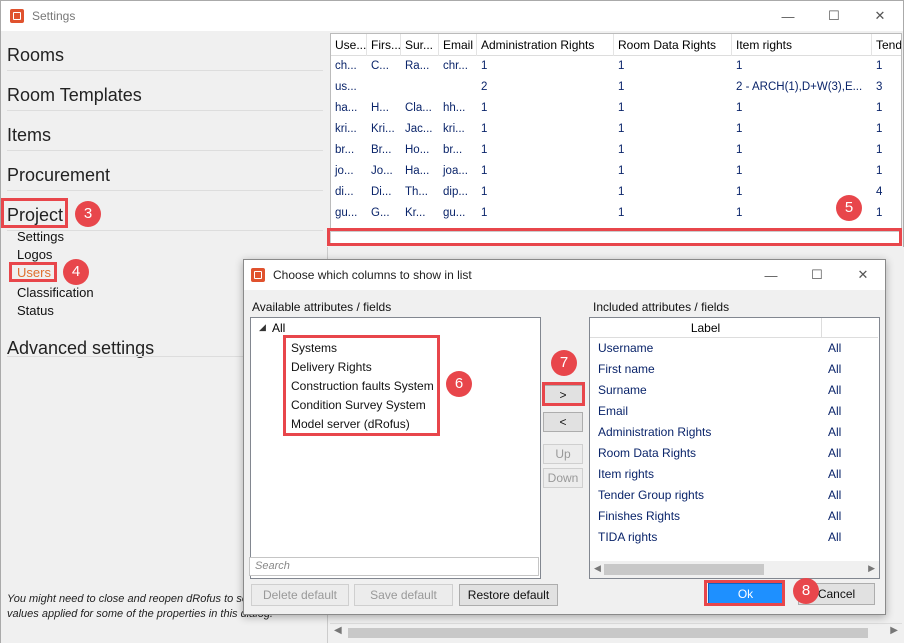 Image resolution: width=904 pixels, height=643 pixels. I want to click on available-label: Available attributes / fields, so click(322, 307).